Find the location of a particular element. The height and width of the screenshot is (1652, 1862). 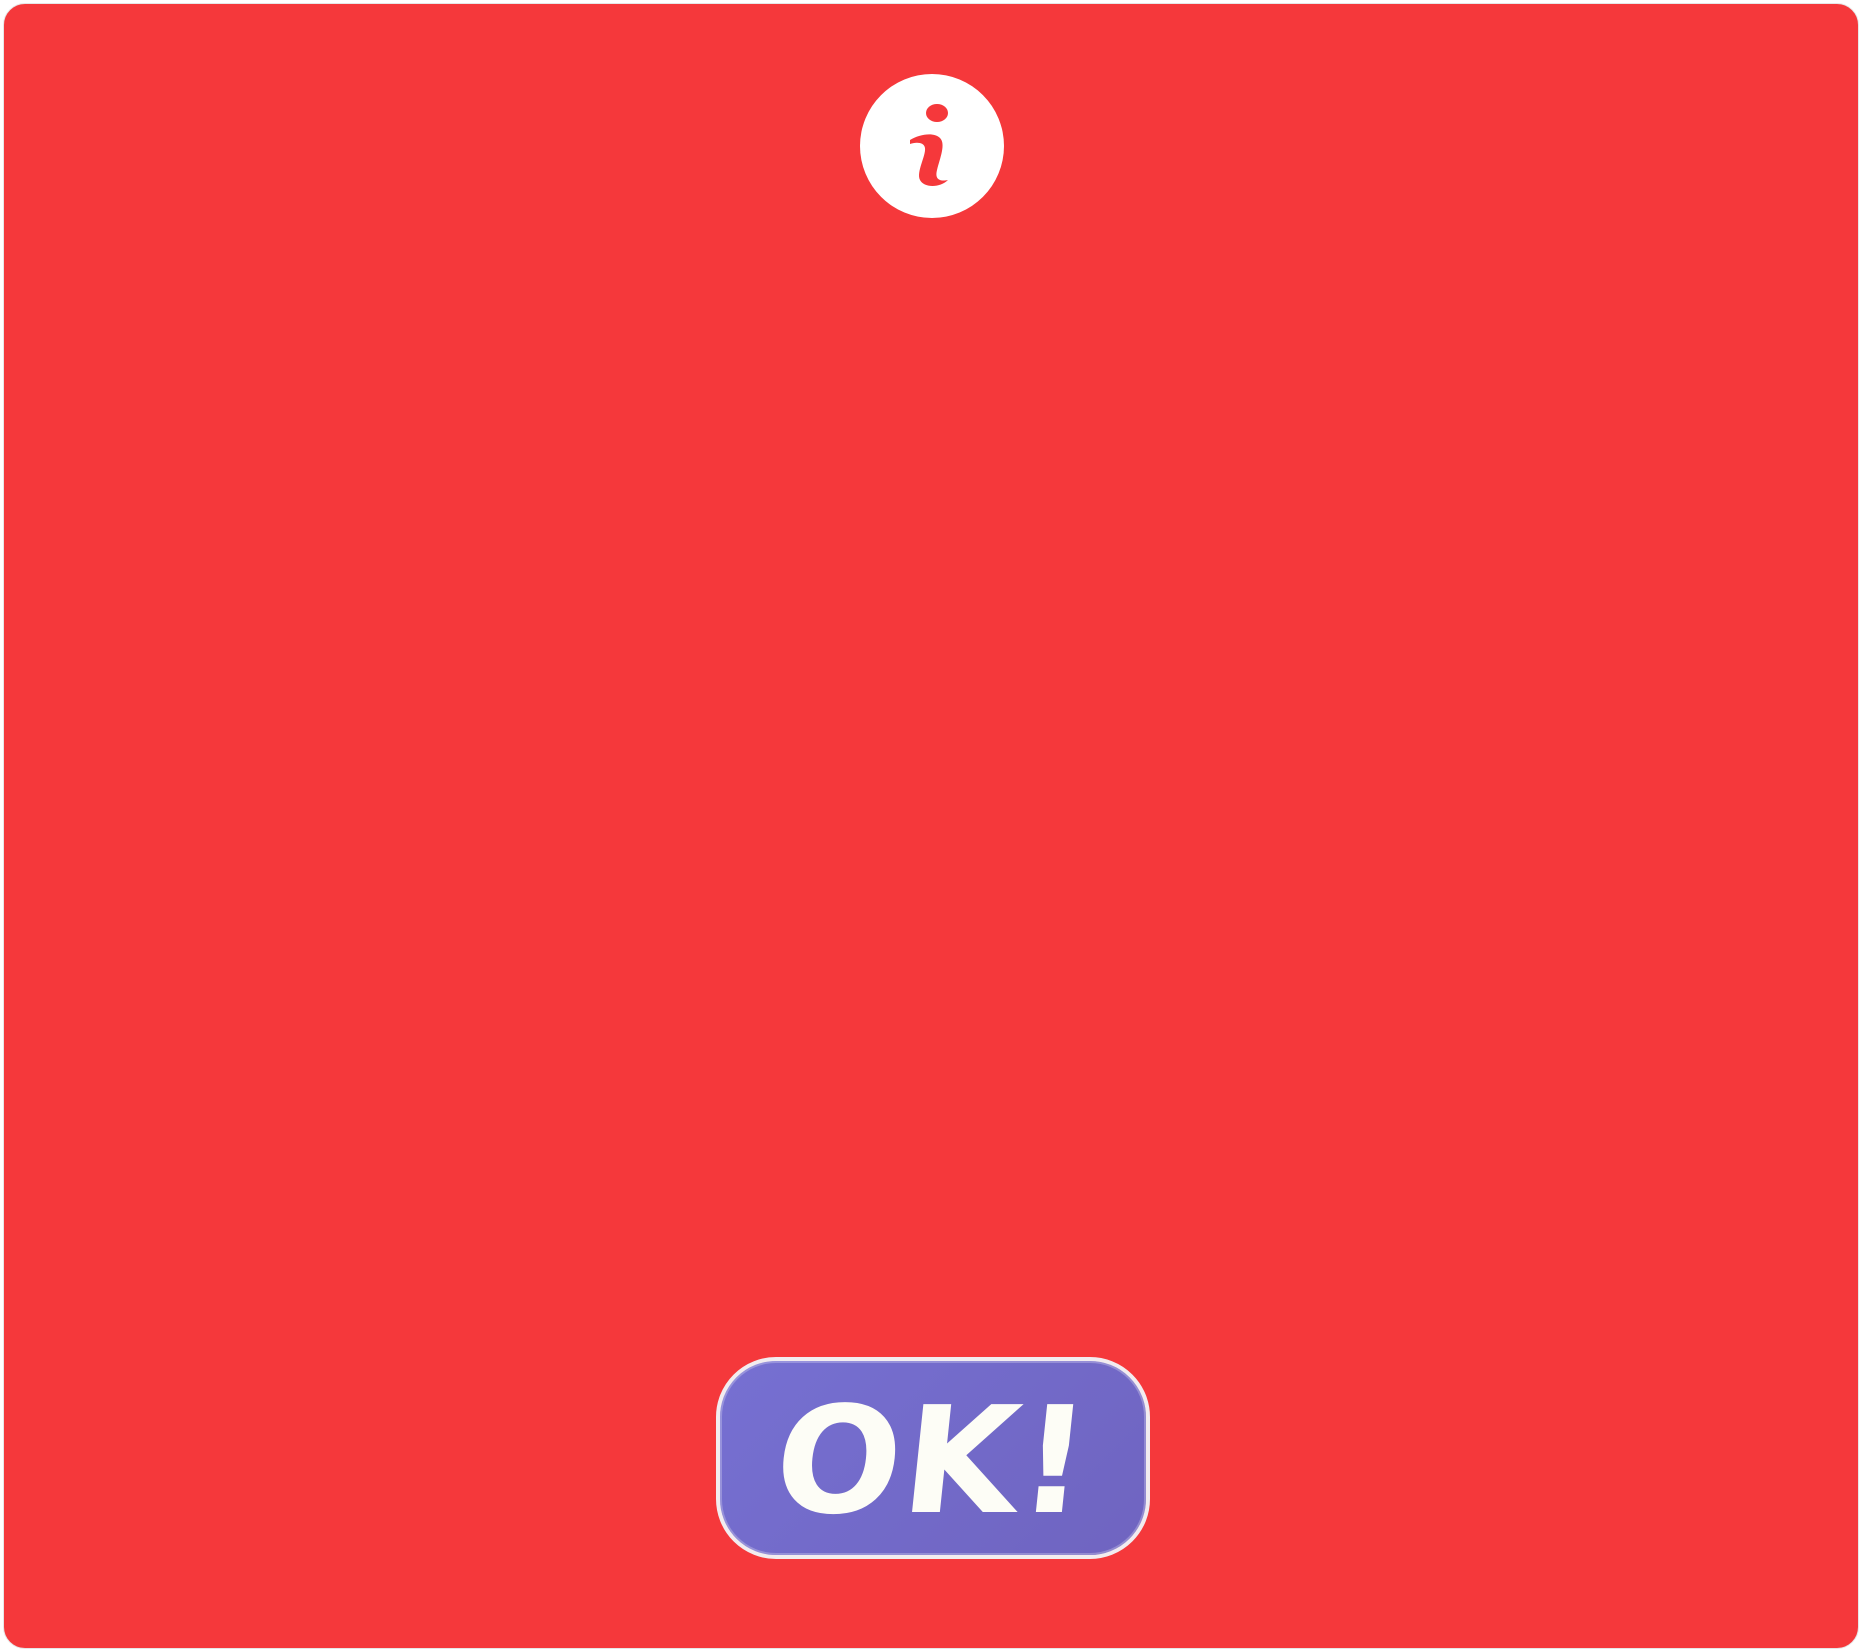

ok-button: OK! is located at coordinates (933, 1458).